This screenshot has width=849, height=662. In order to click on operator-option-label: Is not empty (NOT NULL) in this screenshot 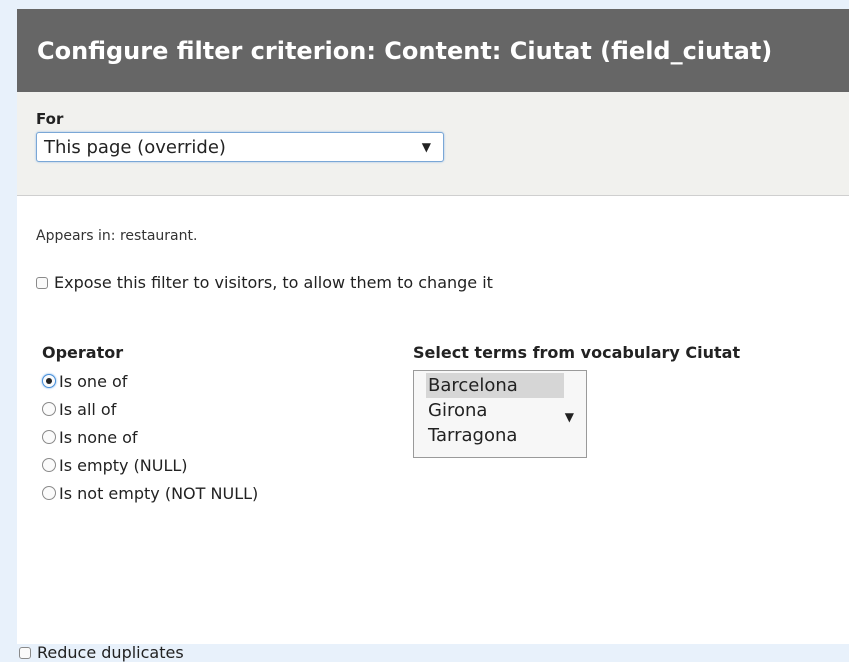, I will do `click(159, 493)`.